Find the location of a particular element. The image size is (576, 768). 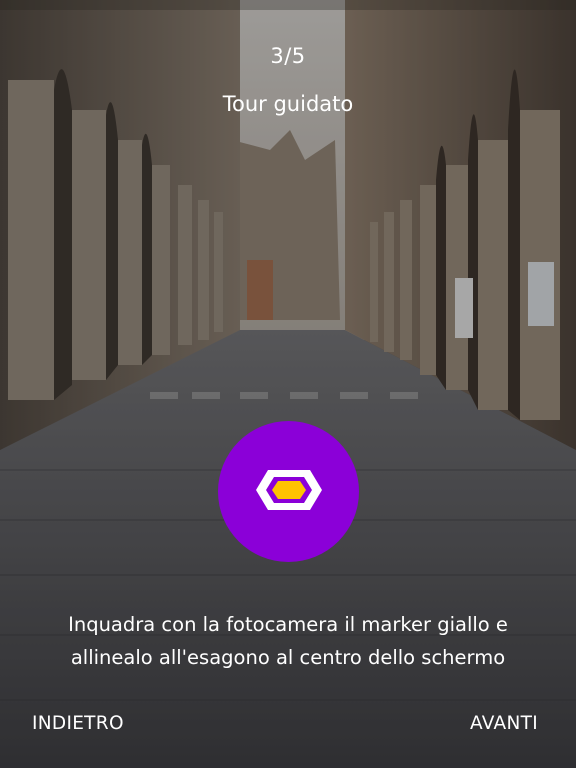

page-title: Tour guidato is located at coordinates (288, 104).